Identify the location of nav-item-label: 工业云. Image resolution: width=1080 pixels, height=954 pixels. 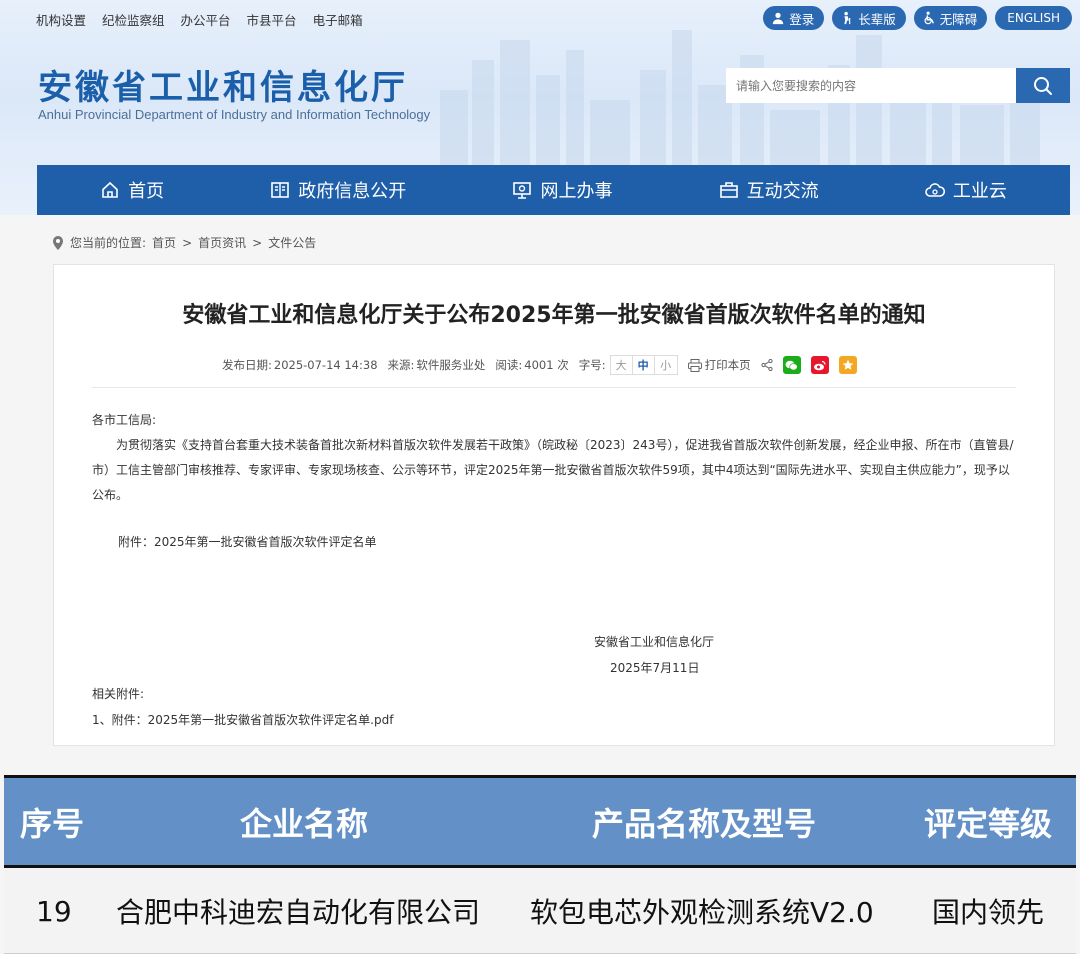
(979, 191).